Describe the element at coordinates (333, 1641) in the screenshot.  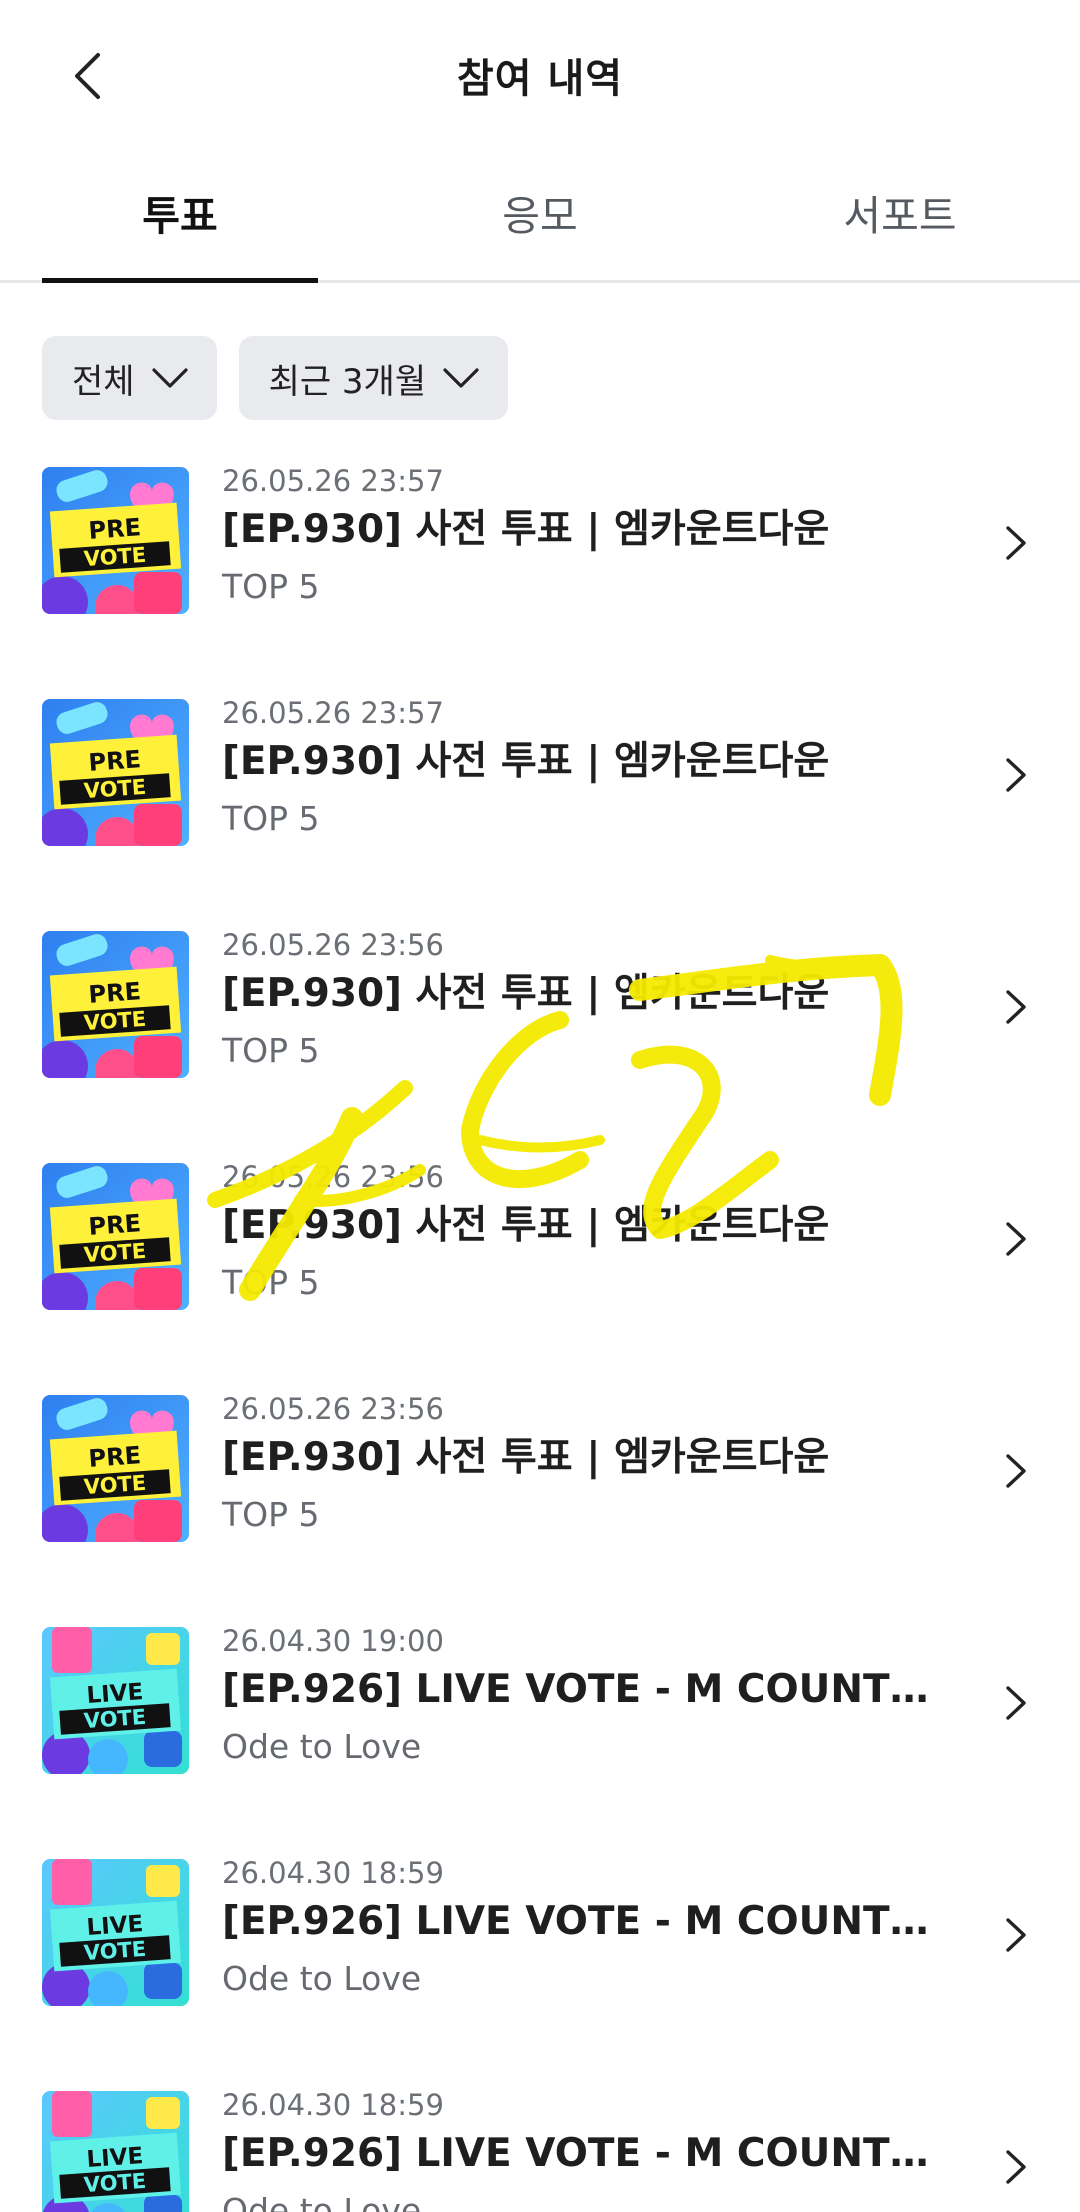
I see `list-item-date: 26.04.30 19:00` at that location.